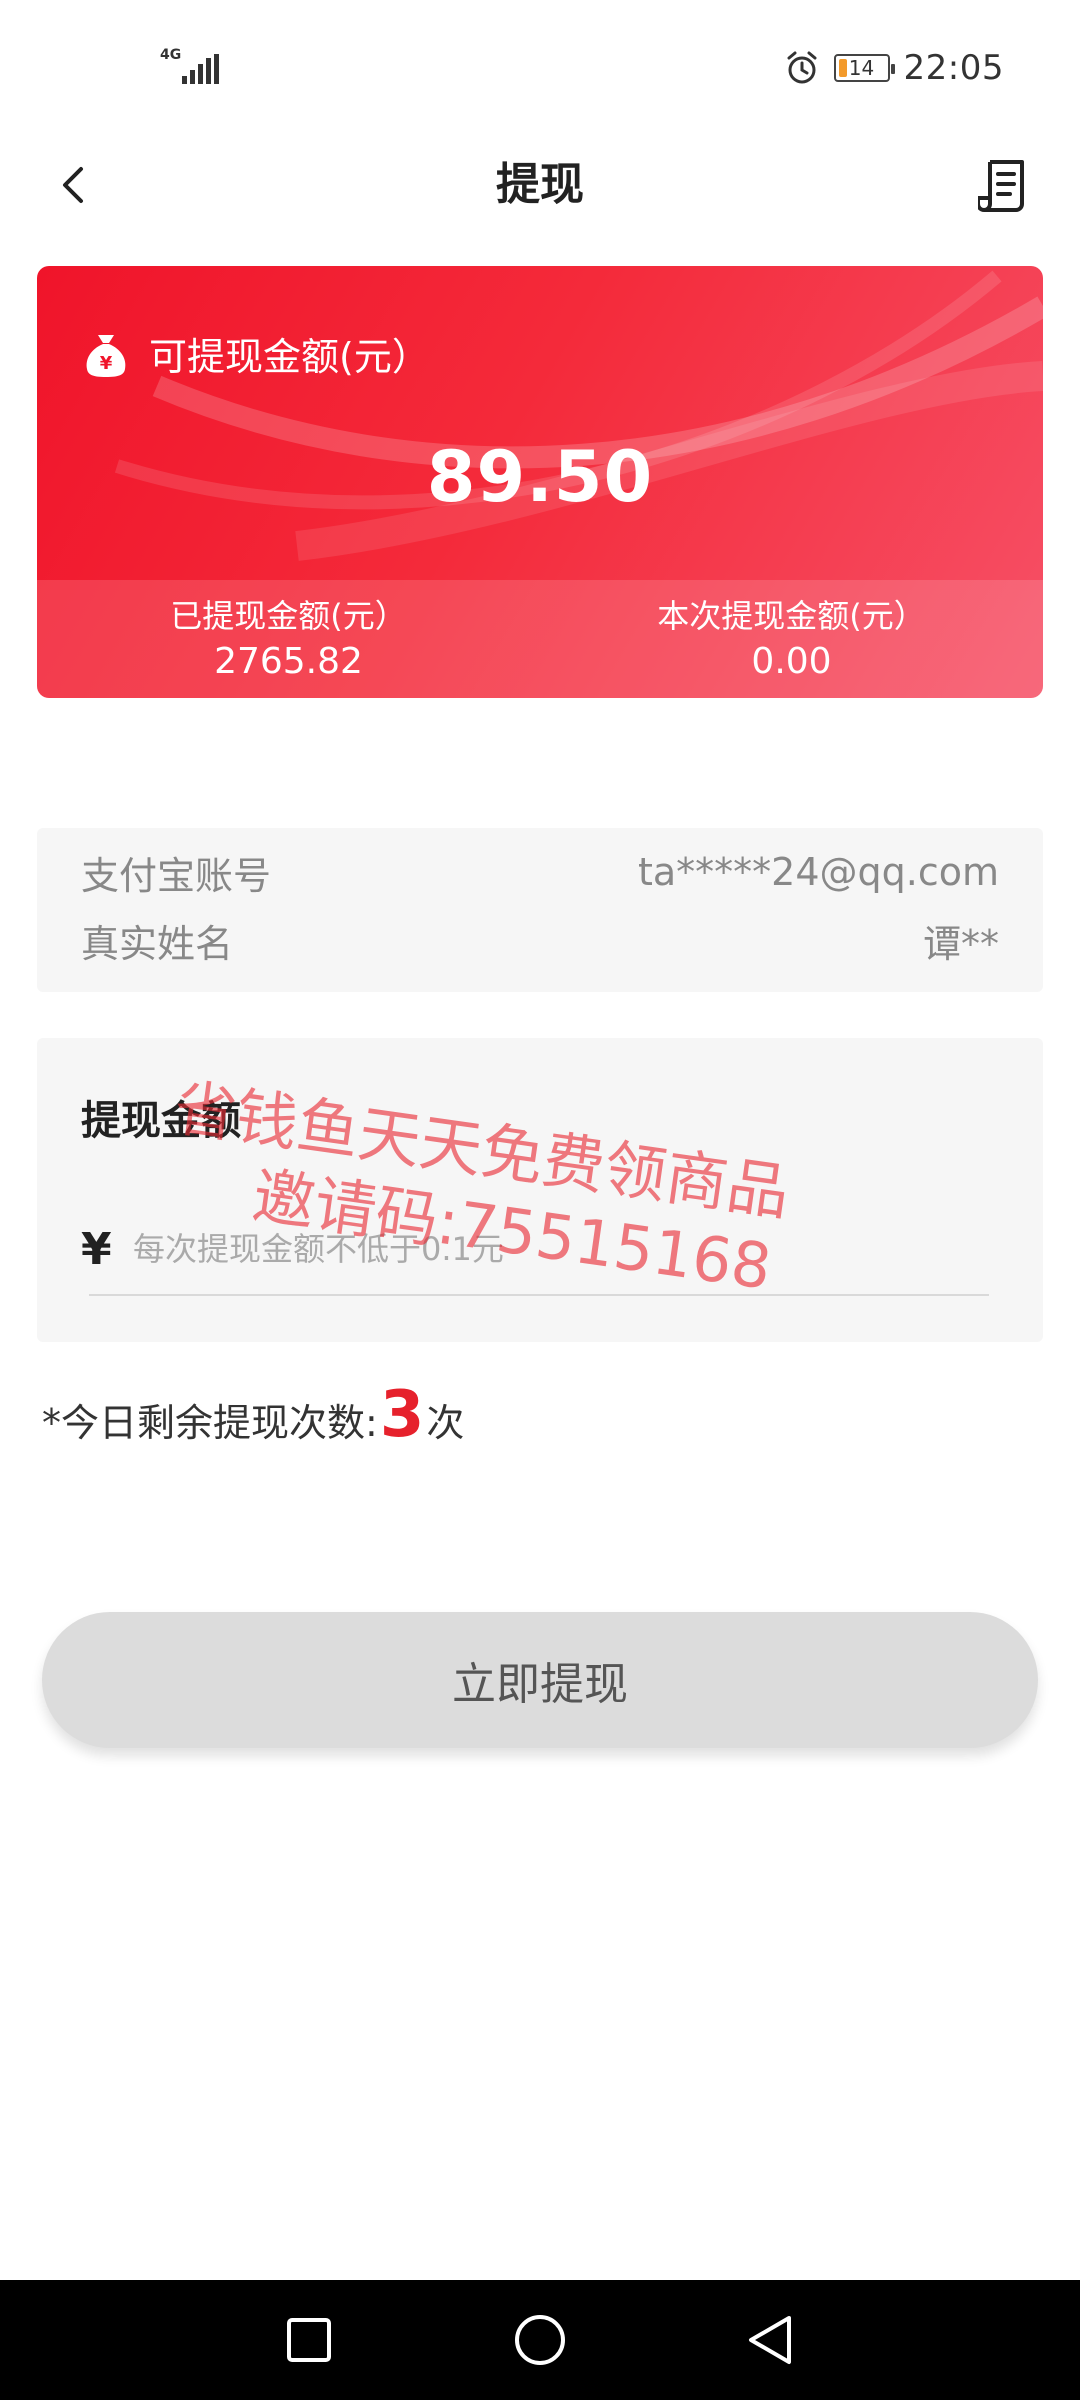  I want to click on remaining-suffix: 次, so click(445, 1423).